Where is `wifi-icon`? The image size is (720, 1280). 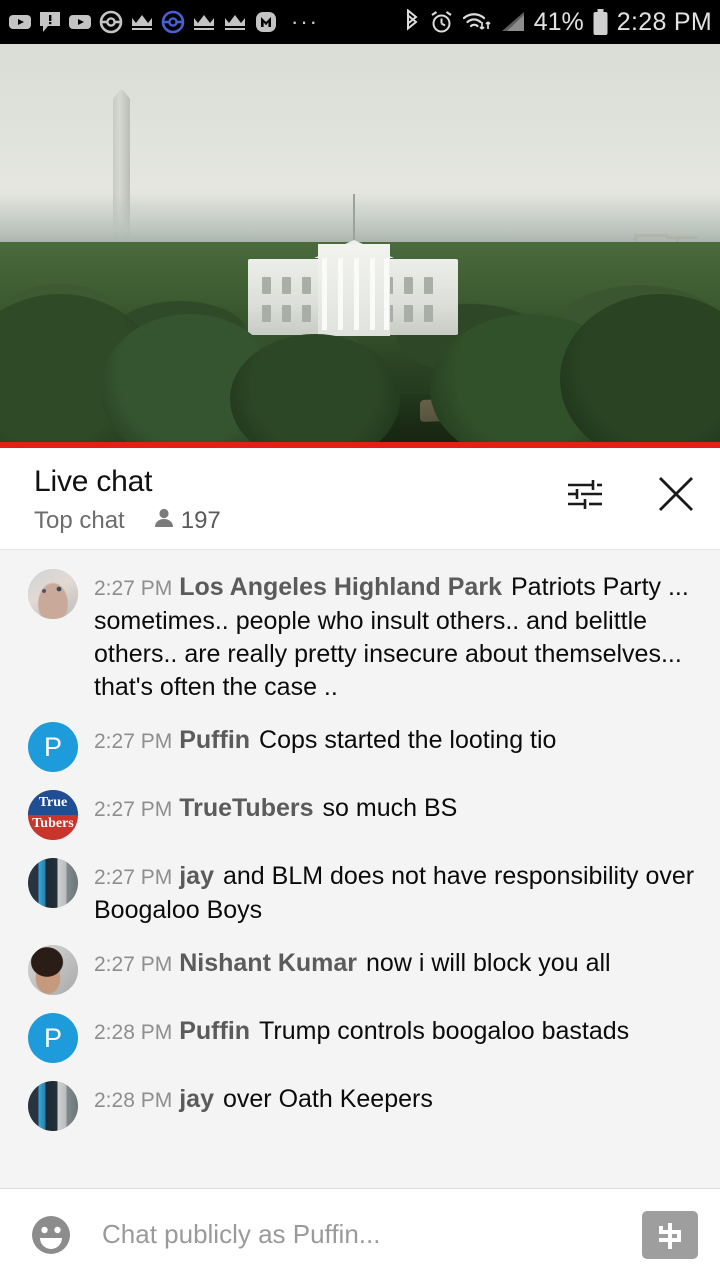
wifi-icon is located at coordinates (477, 22).